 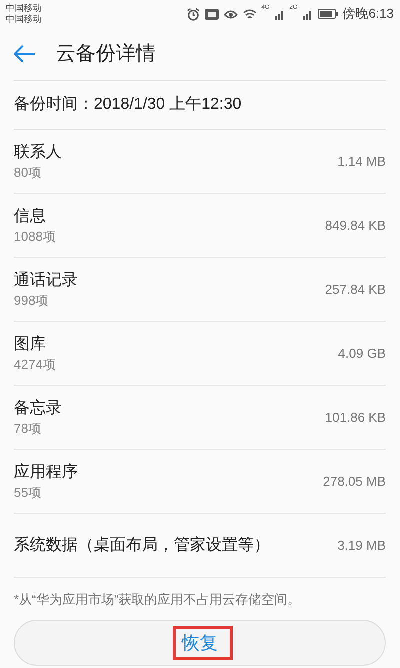 I want to click on item-name: 信息, so click(x=30, y=216).